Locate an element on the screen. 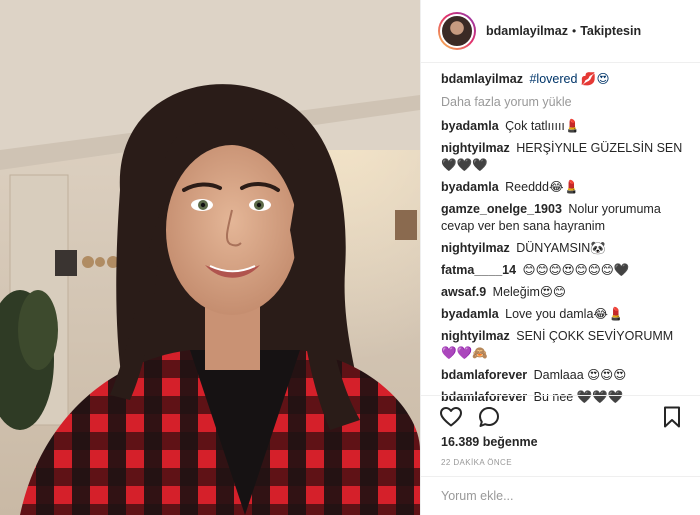 The height and width of the screenshot is (515, 700). comment-username: bdamlaforever is located at coordinates (484, 375).